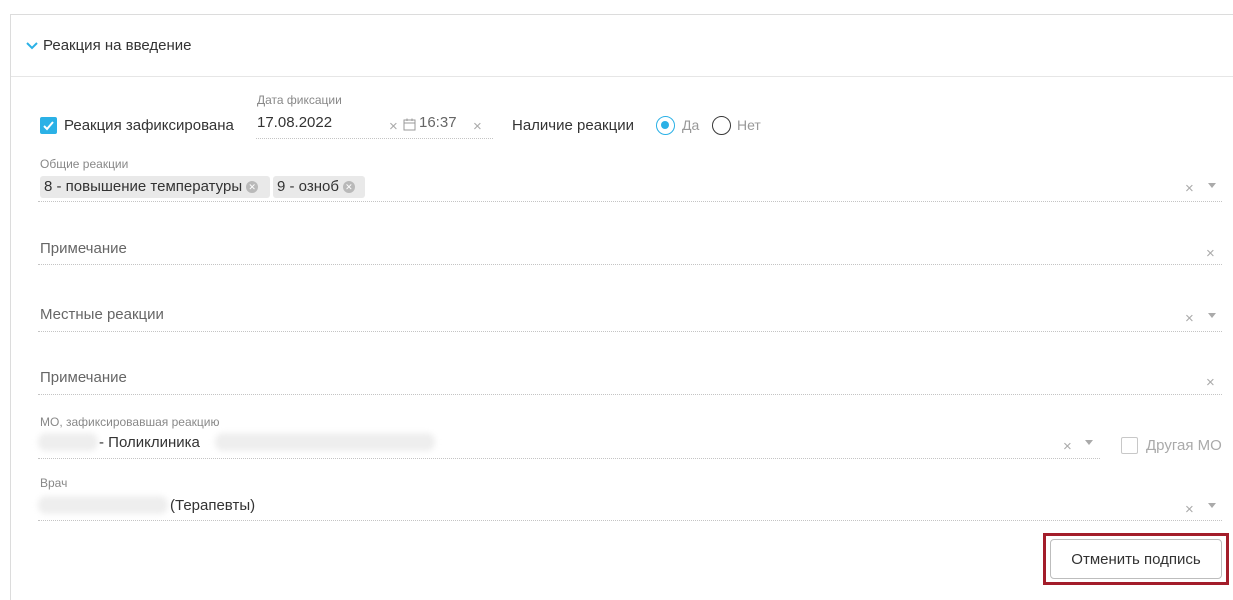 The image size is (1233, 600). I want to click on tag-chills: 9 - озноб ✕, so click(319, 187).